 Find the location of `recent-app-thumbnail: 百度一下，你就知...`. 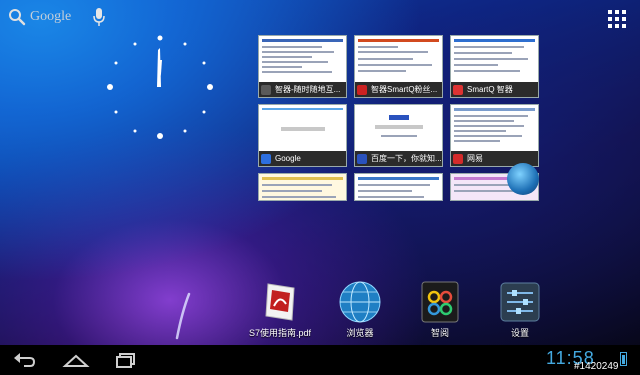

recent-app-thumbnail: 百度一下，你就知... is located at coordinates (398, 135).